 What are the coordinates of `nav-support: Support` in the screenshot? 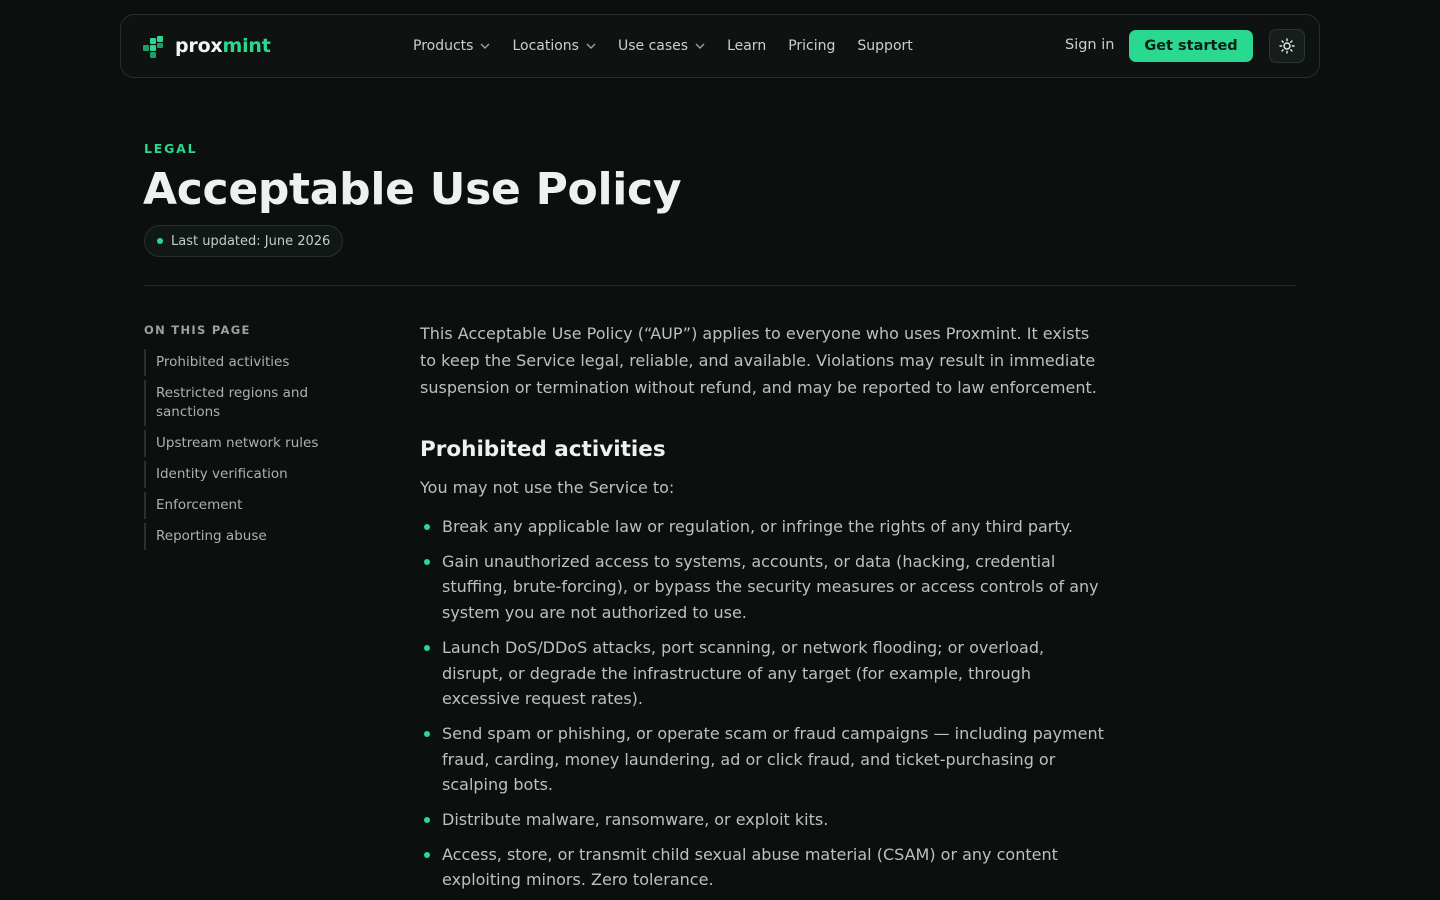 It's located at (884, 46).